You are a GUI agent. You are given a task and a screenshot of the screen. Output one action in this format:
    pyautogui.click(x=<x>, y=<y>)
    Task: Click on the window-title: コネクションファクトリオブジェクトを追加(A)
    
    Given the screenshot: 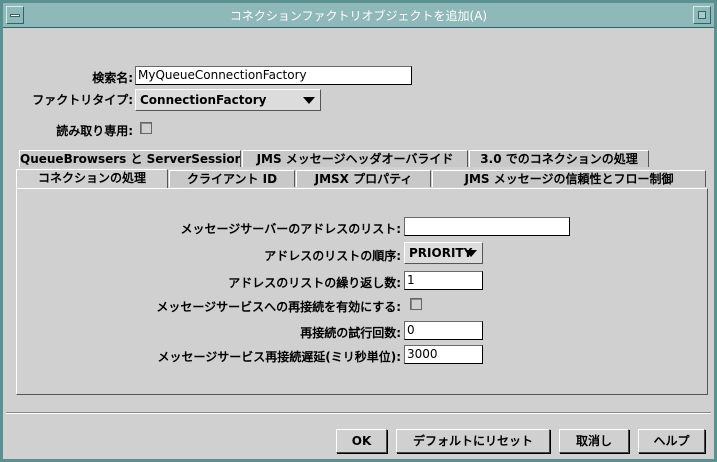 What is the action you would take?
    pyautogui.click(x=358, y=15)
    